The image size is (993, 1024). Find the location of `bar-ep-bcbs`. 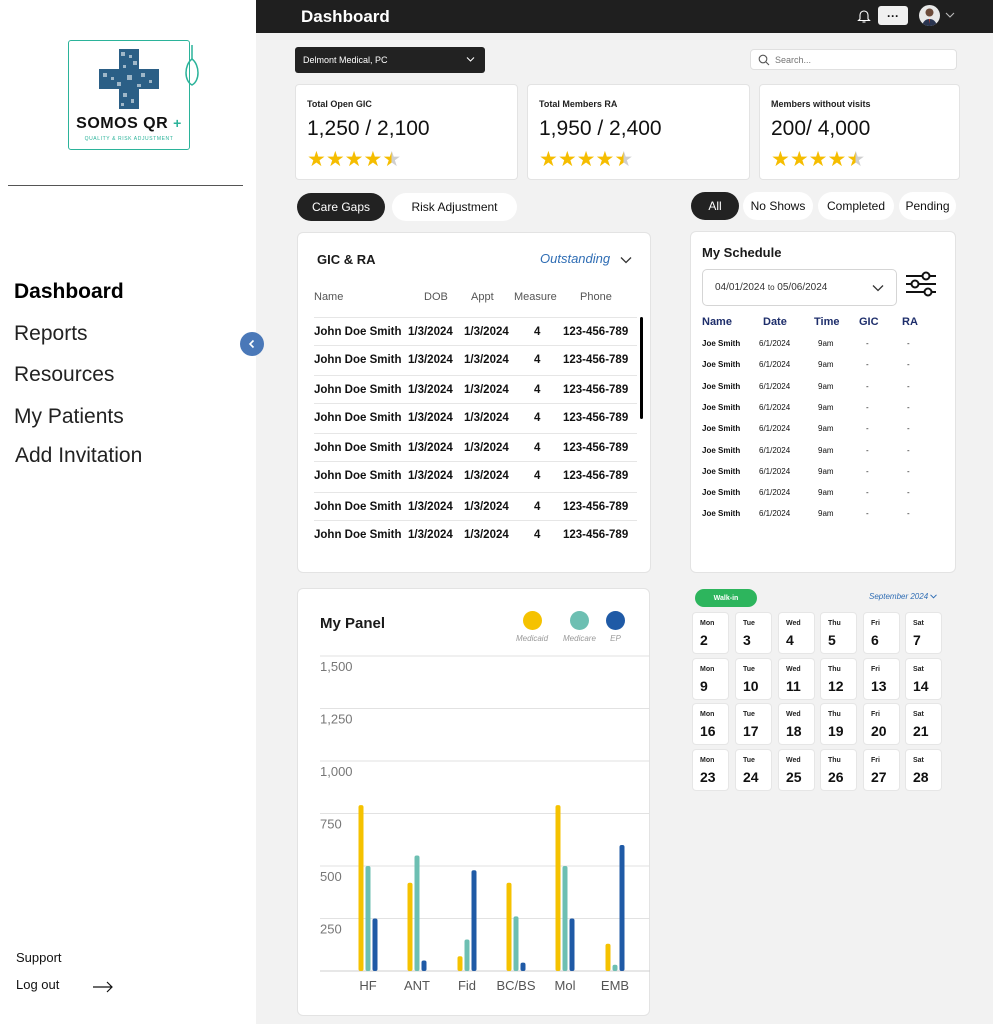

bar-ep-bcbs is located at coordinates (523, 966).